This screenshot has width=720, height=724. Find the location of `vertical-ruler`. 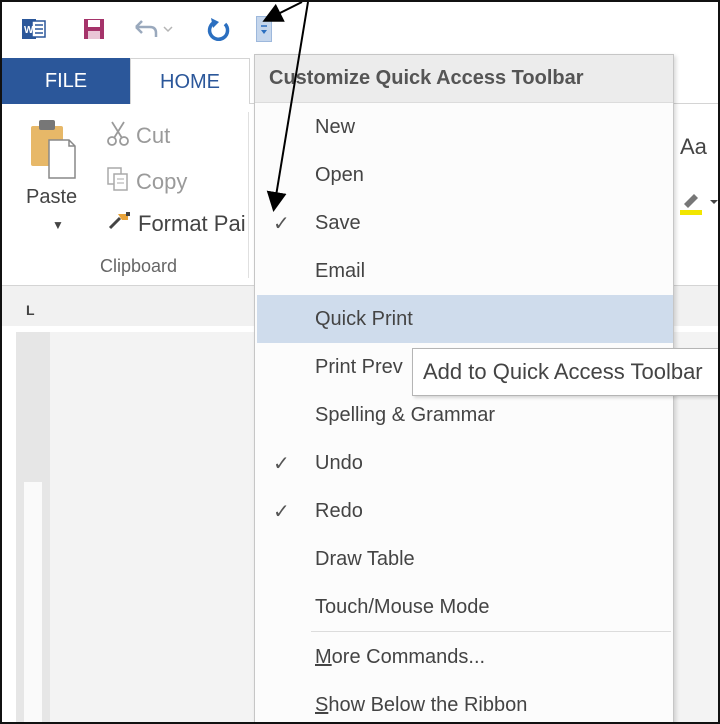

vertical-ruler is located at coordinates (33, 527).